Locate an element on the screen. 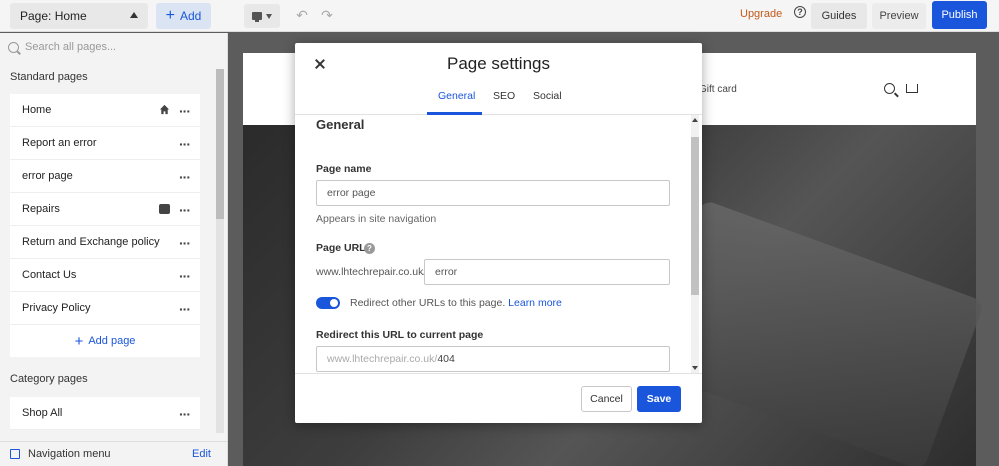 Image resolution: width=999 pixels, height=466 pixels. page-name-field: error page is located at coordinates (493, 193).